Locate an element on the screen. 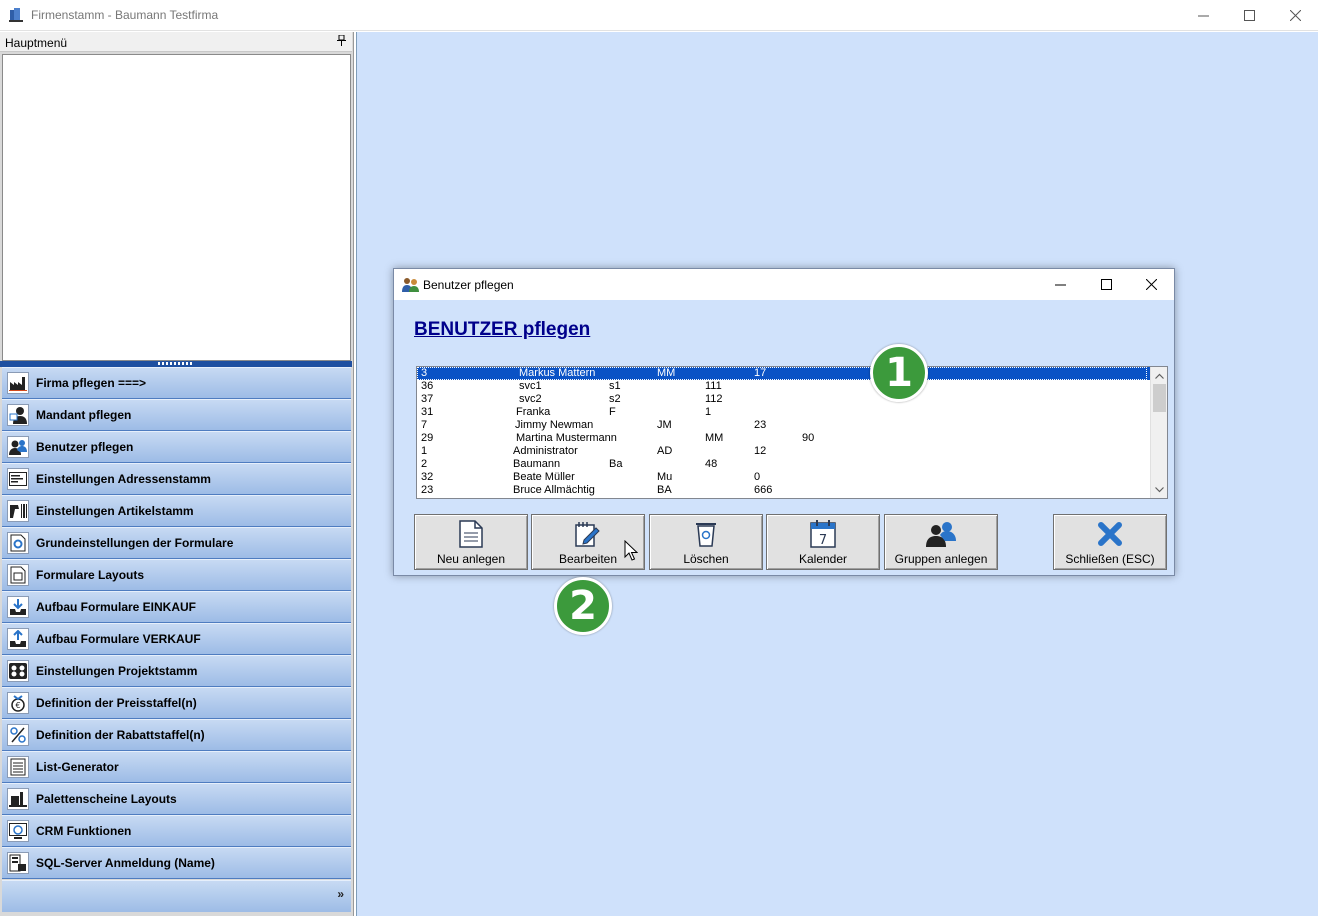 This screenshot has height=916, width=1318. list-item: 36 svc1 s1 111 is located at coordinates (792, 386).